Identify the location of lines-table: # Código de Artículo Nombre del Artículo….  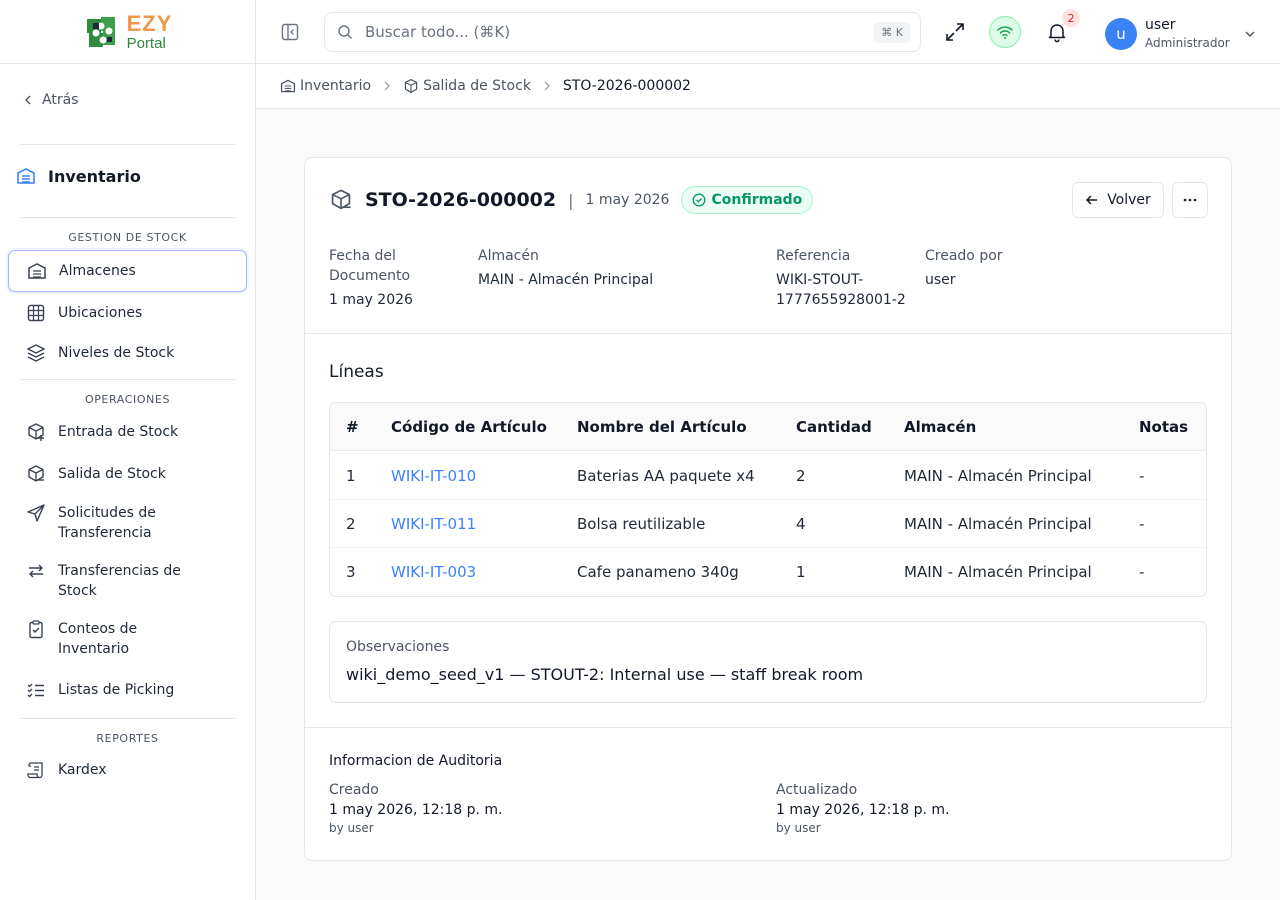
(768, 499).